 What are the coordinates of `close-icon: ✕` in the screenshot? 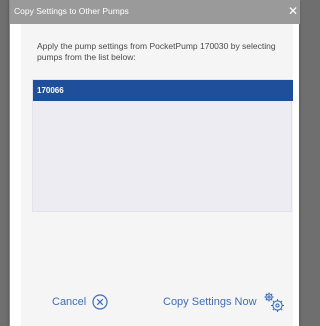 It's located at (293, 11).